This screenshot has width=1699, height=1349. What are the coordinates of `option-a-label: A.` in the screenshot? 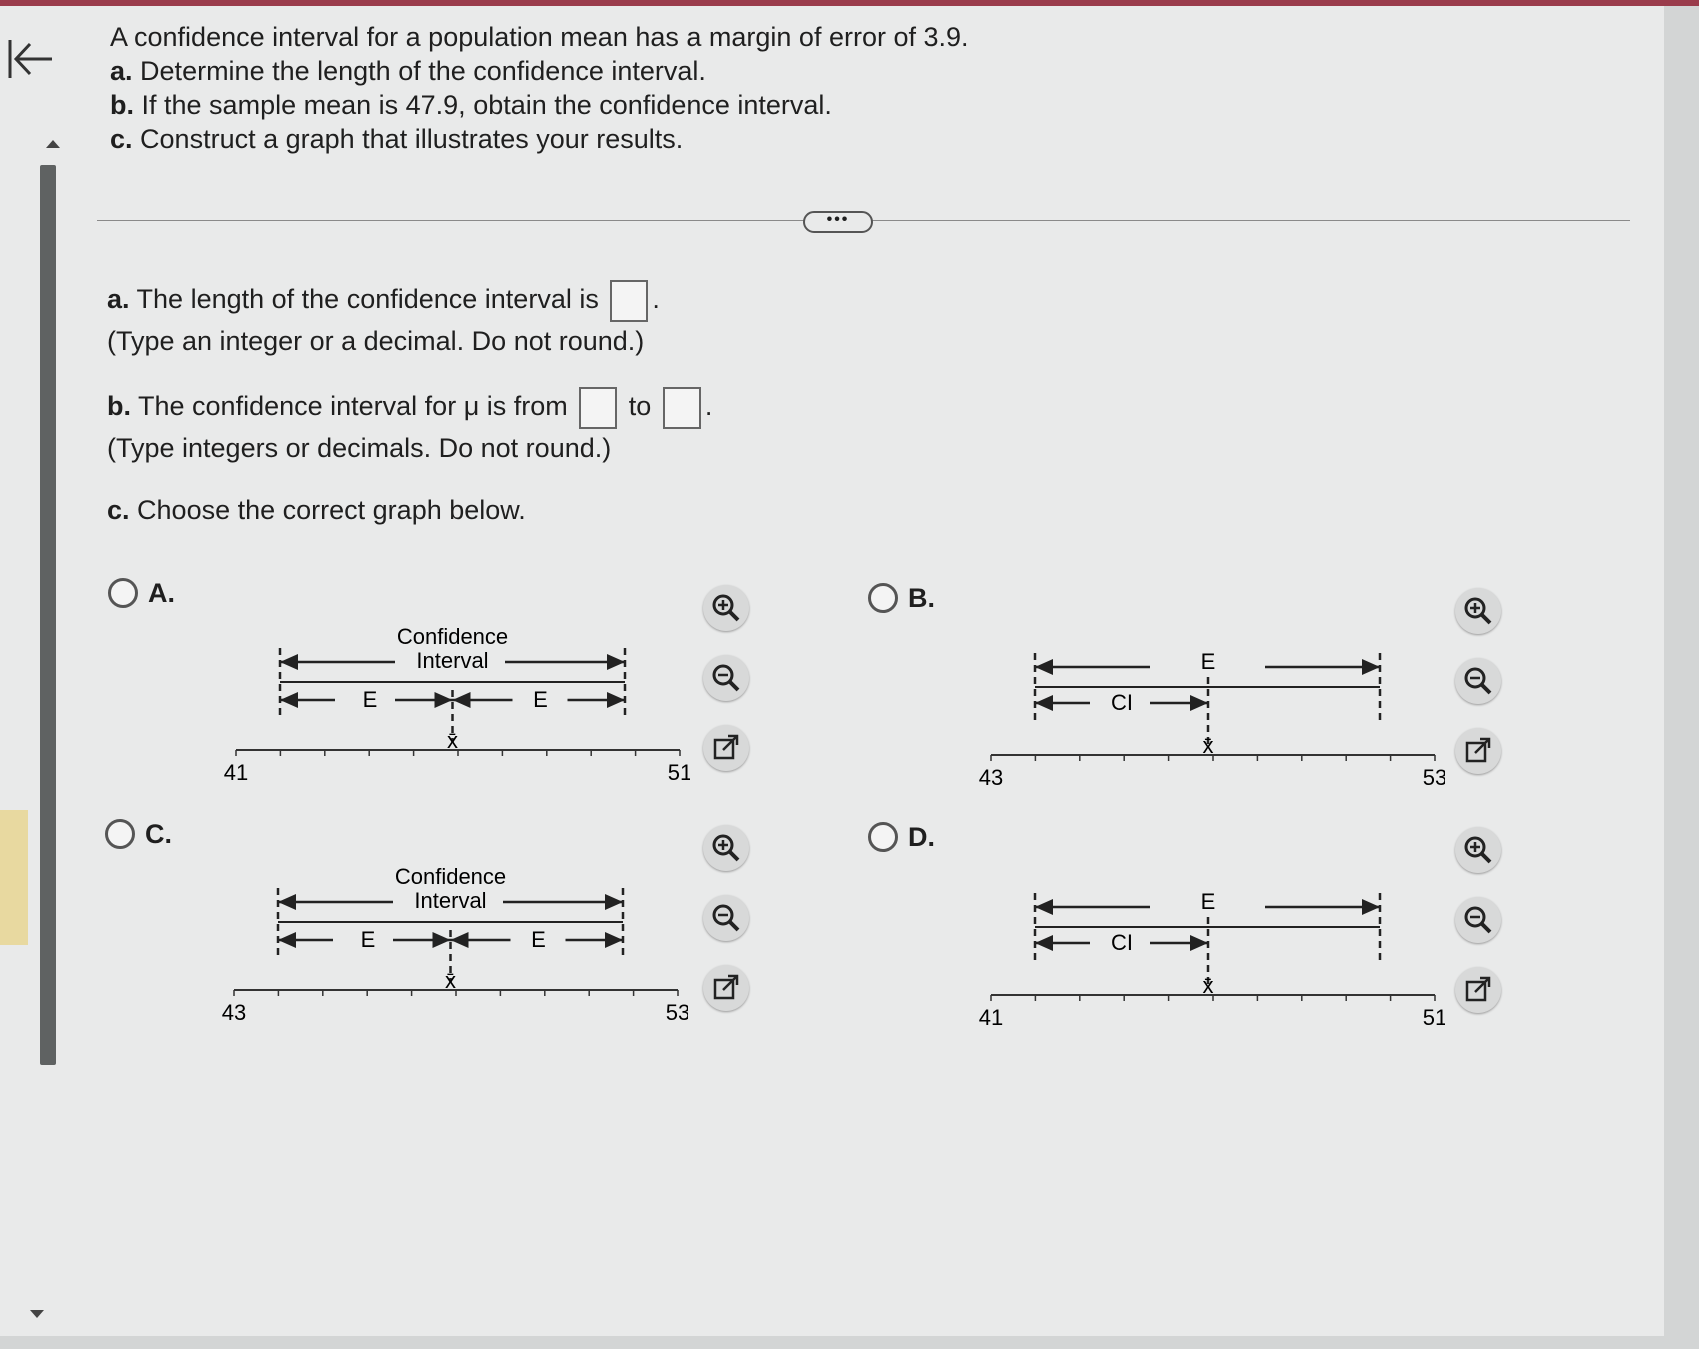 It's located at (161, 593).